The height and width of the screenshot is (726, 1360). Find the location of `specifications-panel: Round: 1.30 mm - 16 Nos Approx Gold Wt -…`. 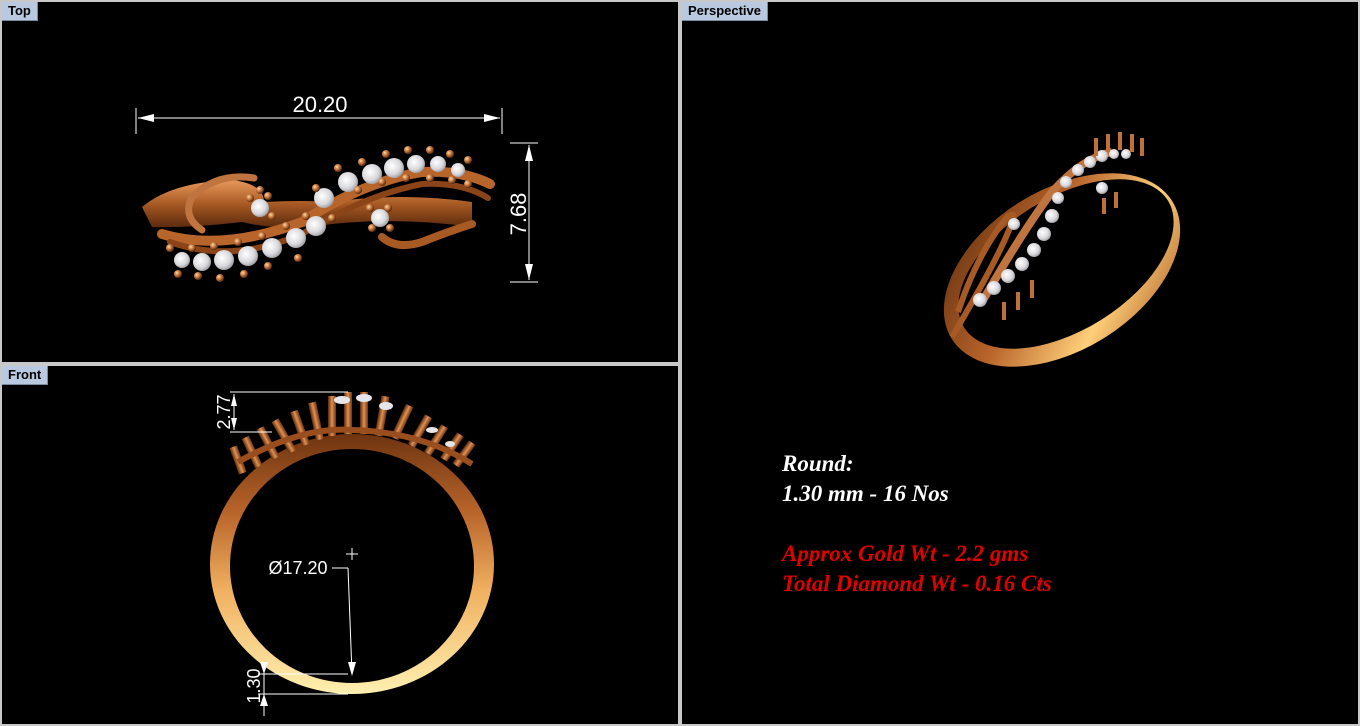

specifications-panel: Round: 1.30 mm - 16 Nos Approx Gold Wt -… is located at coordinates (917, 524).